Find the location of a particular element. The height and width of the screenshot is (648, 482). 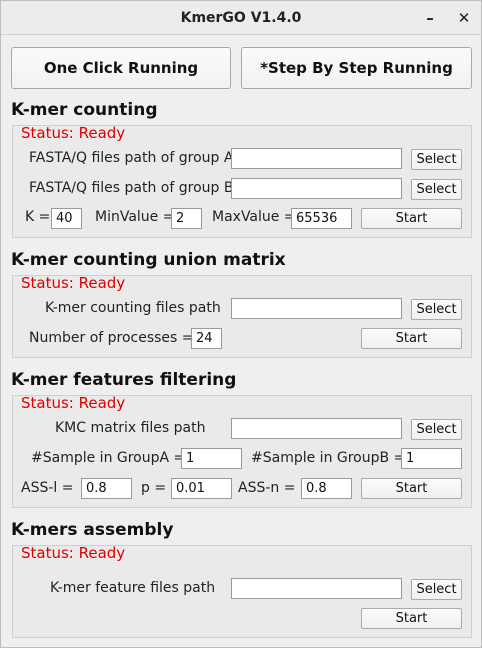

filtering-title: K-mer features filtering is located at coordinates (124, 380).